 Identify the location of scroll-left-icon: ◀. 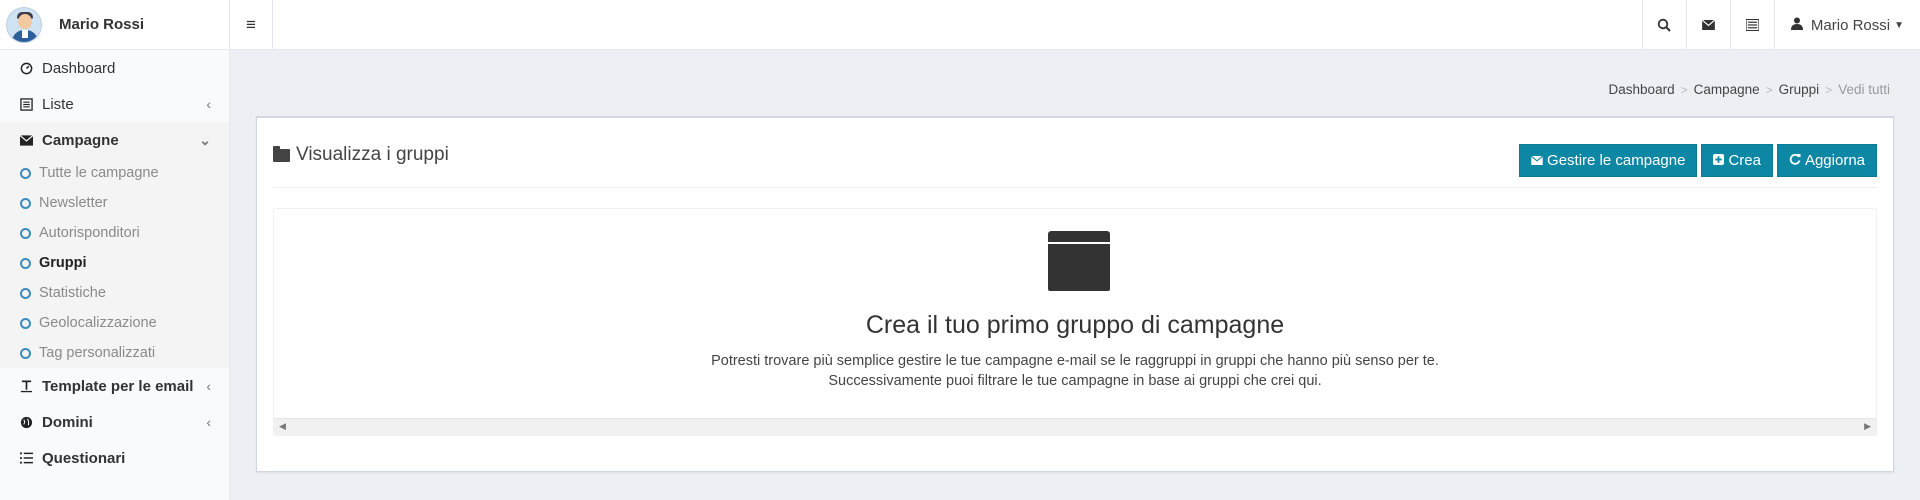
(282, 426).